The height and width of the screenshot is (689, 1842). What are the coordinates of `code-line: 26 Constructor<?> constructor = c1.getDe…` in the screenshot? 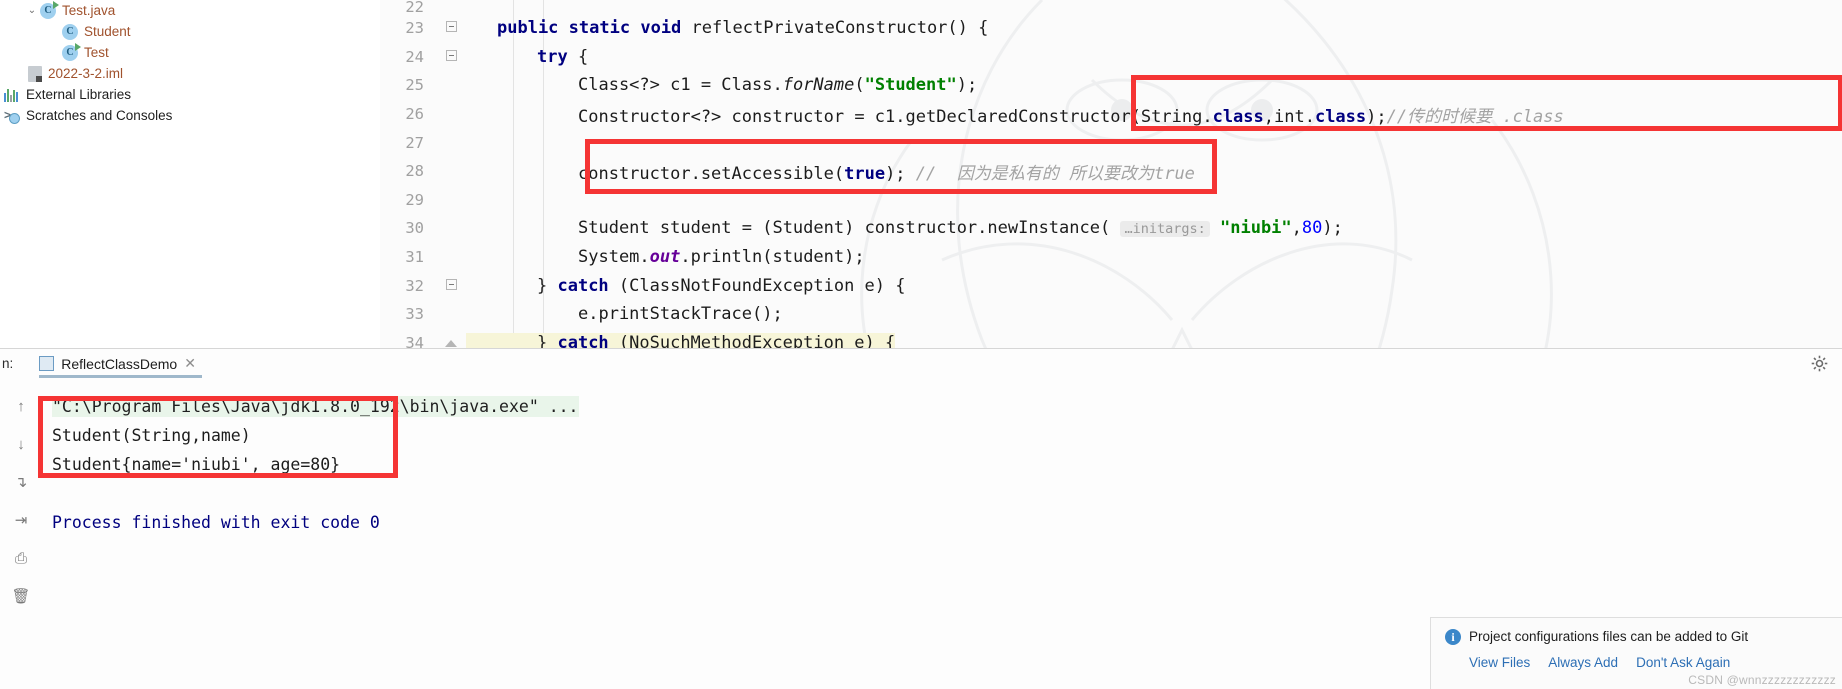 It's located at (1111, 114).